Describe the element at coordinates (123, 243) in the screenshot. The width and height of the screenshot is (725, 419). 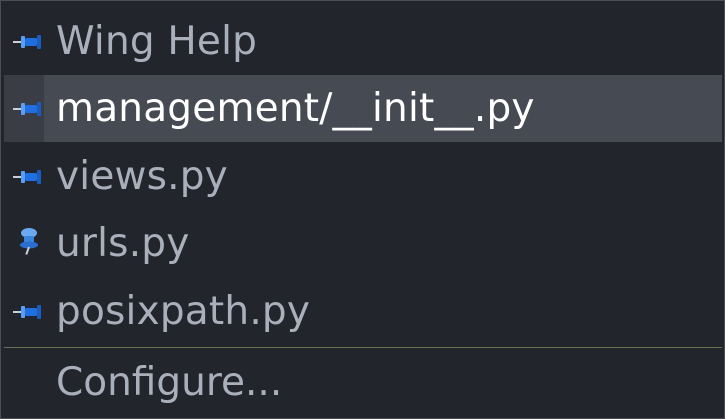
I see `menu-item-label: urls.py` at that location.